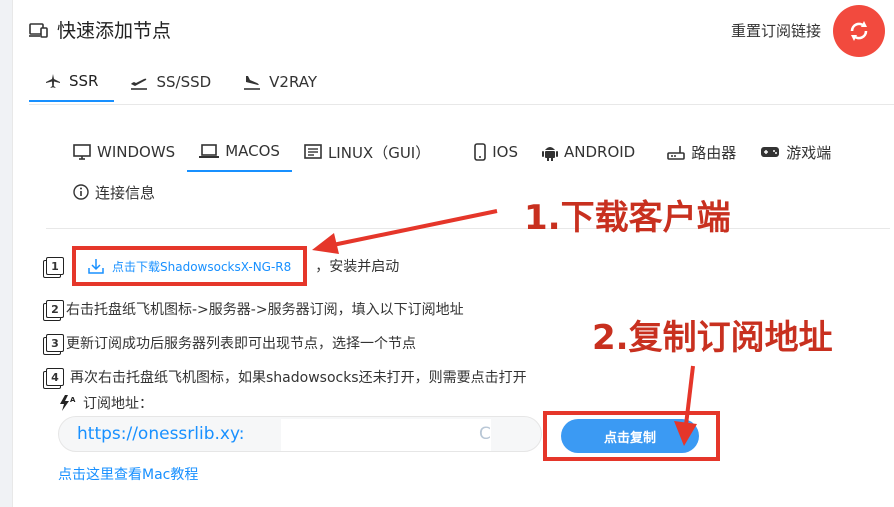  I want to click on tab-ss-ssd: SS/SSD, so click(170, 82).